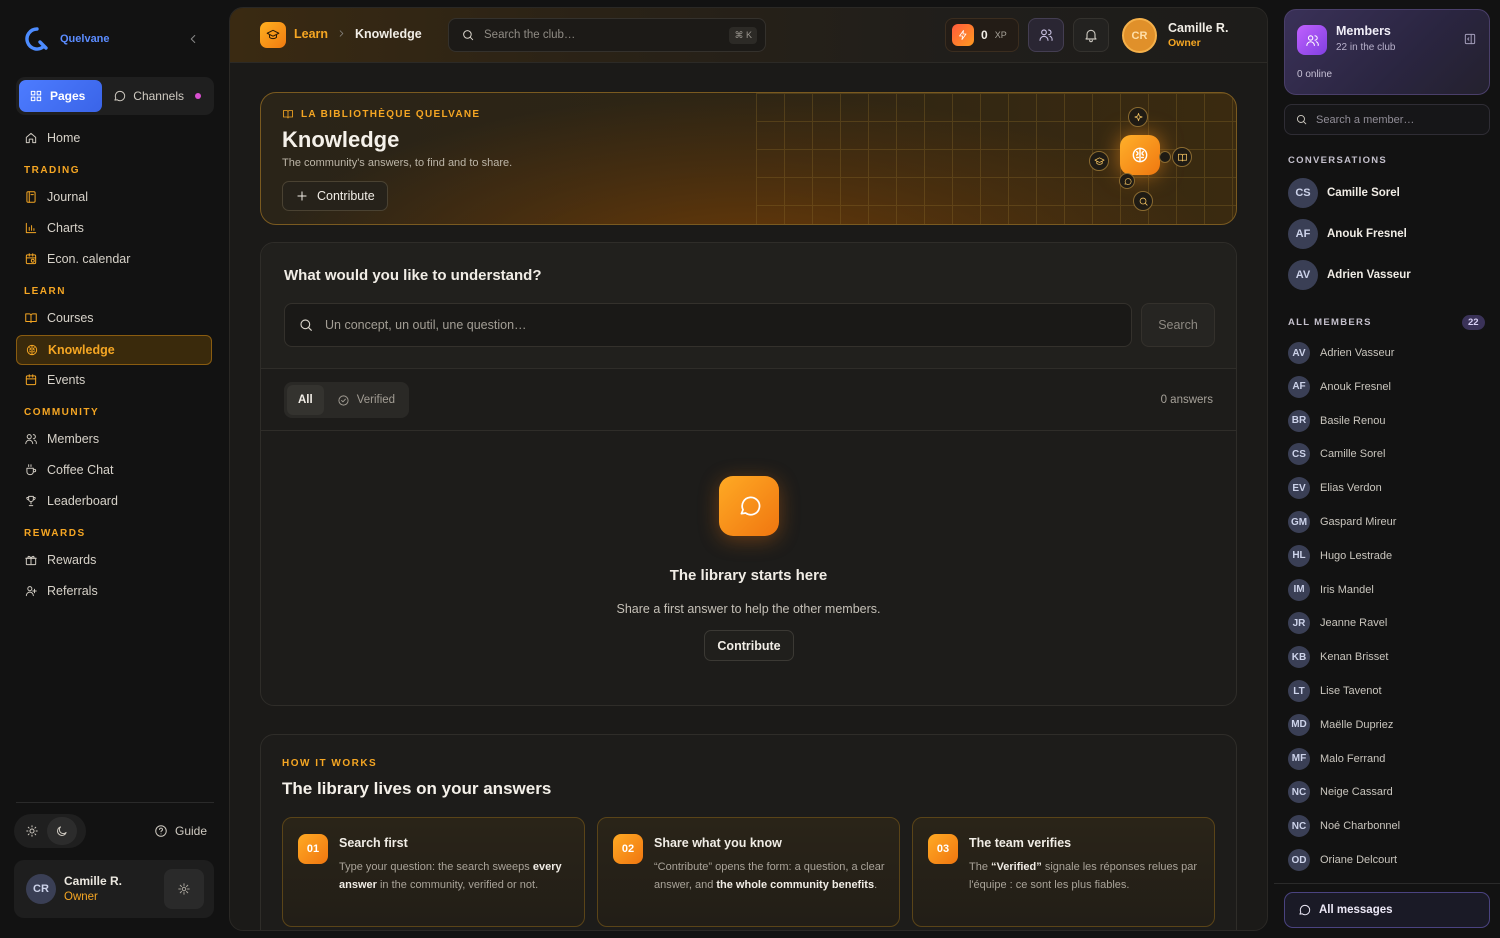  Describe the element at coordinates (311, 34) in the screenshot. I see `breadcrumb-learn: Learn` at that location.